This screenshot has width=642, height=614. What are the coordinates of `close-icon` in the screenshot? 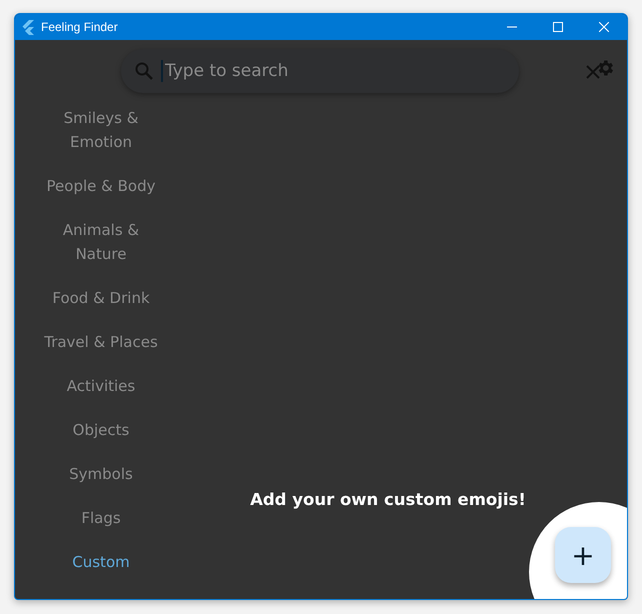 It's located at (604, 27).